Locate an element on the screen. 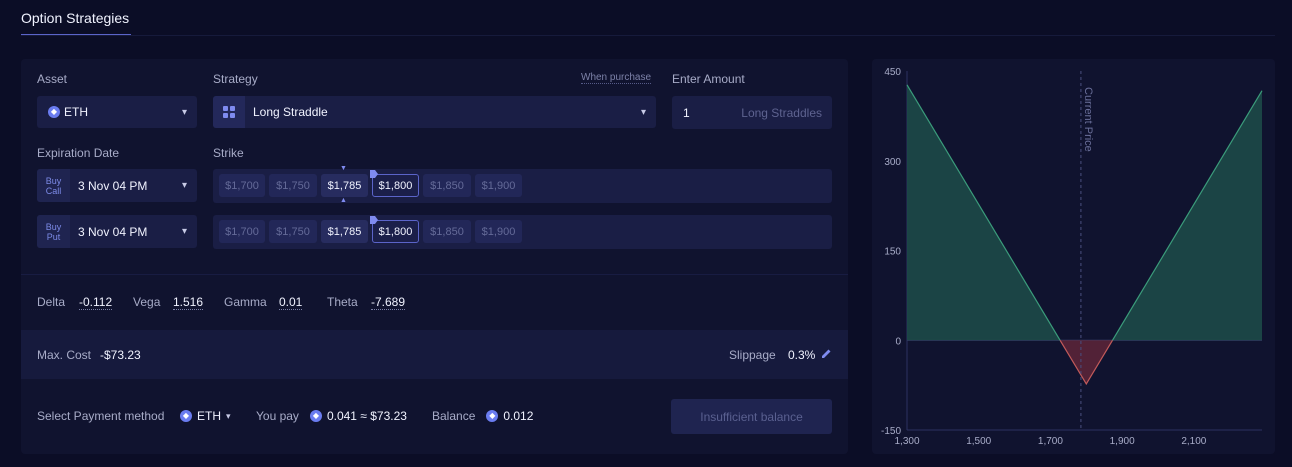 This screenshot has height=467, width=1292. gamma-value: 0.01 is located at coordinates (291, 302).